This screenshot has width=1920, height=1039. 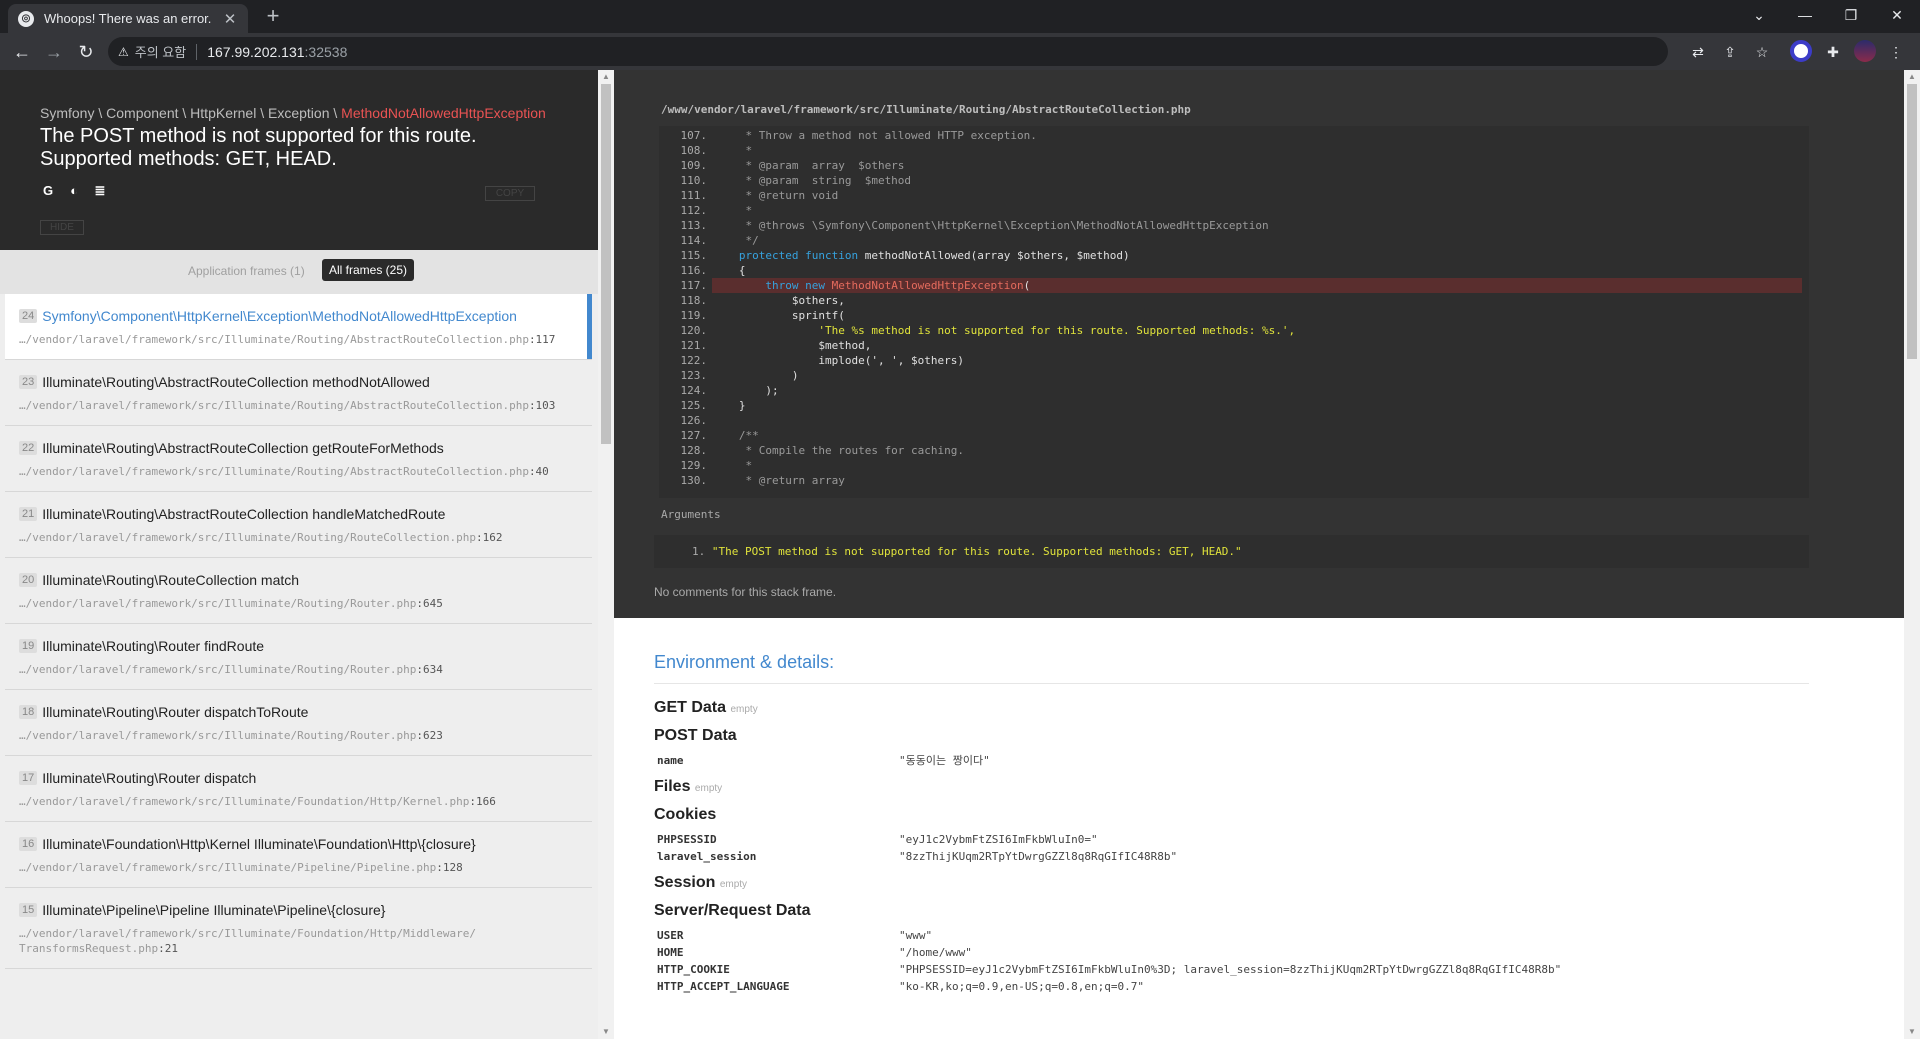 What do you see at coordinates (168, 948) in the screenshot?
I see `frame-line-number: :21` at bounding box center [168, 948].